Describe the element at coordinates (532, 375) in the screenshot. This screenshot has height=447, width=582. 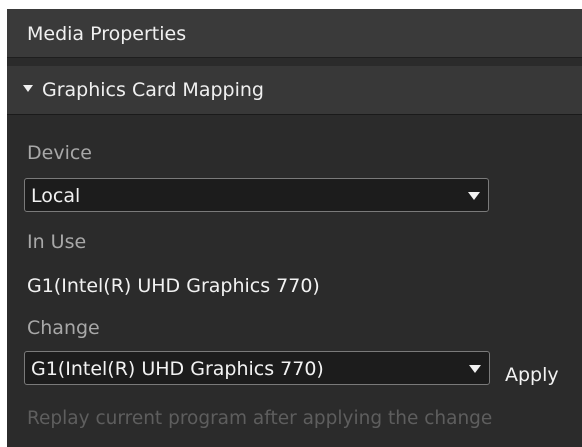
I see `apply-button: Apply` at that location.